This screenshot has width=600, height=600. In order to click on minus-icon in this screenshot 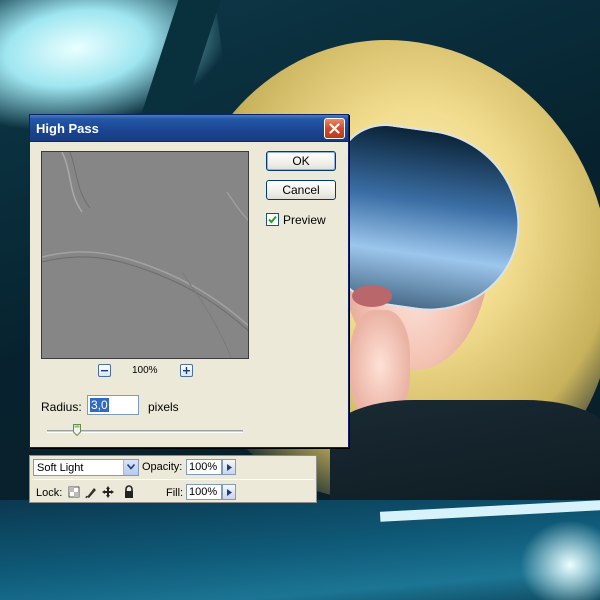, I will do `click(104, 371)`.